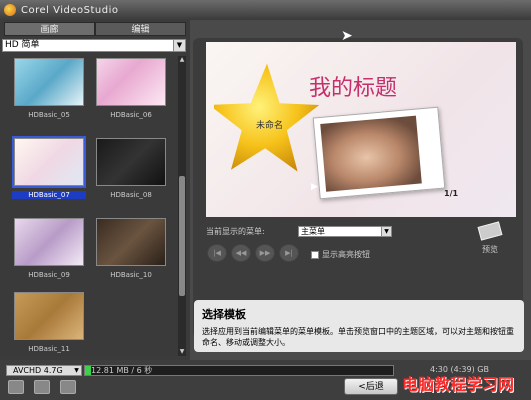 Image resolution: width=531 pixels, height=400 pixels. Describe the element at coordinates (49, 275) in the screenshot. I see `template-label: HDBasic_09` at that location.